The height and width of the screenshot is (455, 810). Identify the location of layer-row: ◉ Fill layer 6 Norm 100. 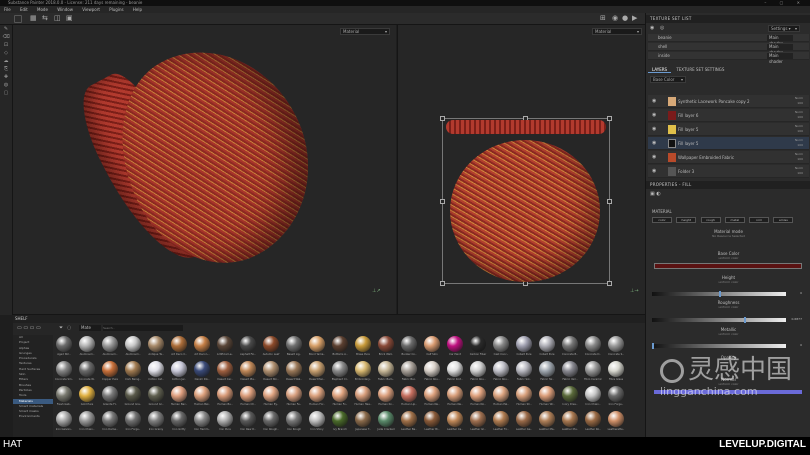
(728, 115).